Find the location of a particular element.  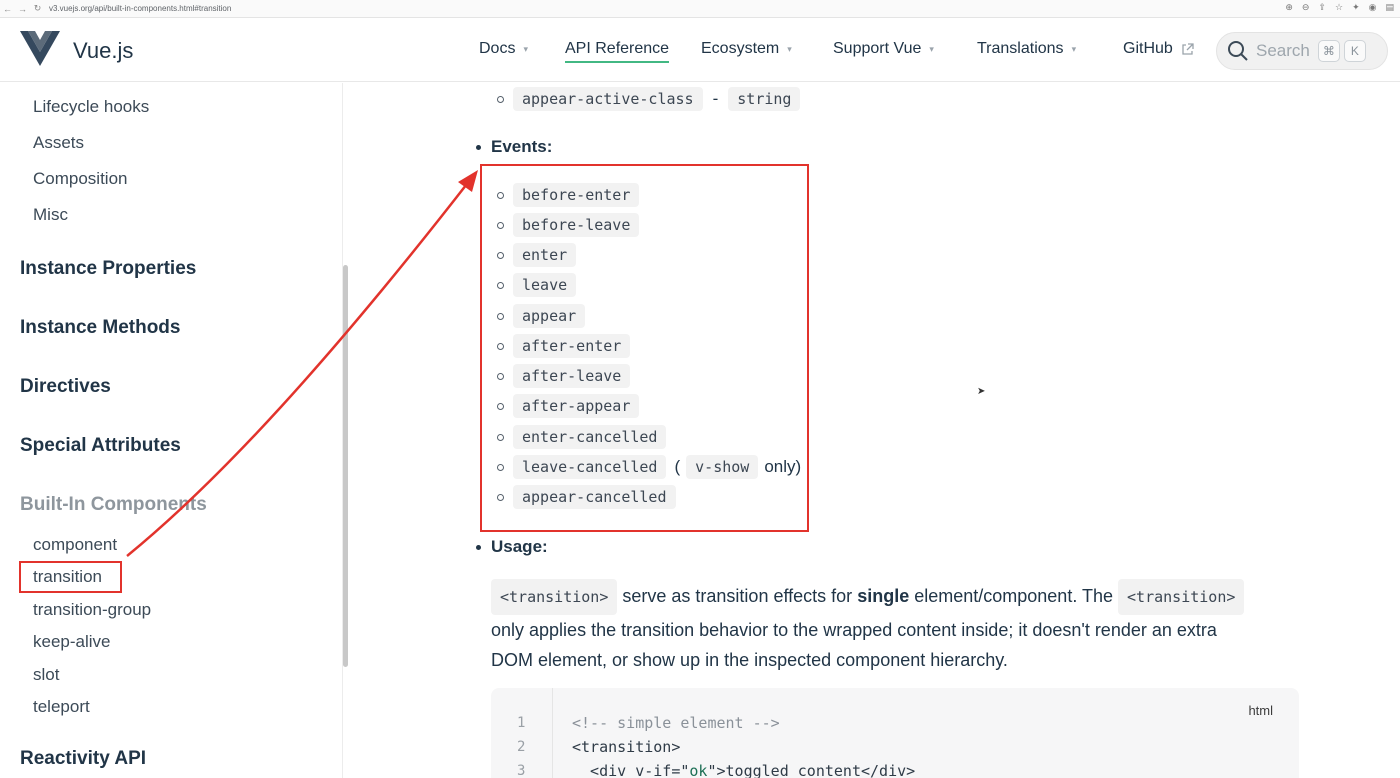

external-link-icon is located at coordinates (1188, 48).